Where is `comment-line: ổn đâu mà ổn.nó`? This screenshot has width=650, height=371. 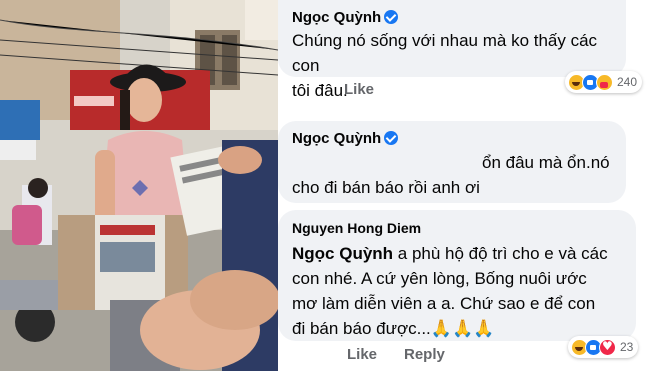 comment-line: ổn đâu mà ổn.nó is located at coordinates (546, 162).